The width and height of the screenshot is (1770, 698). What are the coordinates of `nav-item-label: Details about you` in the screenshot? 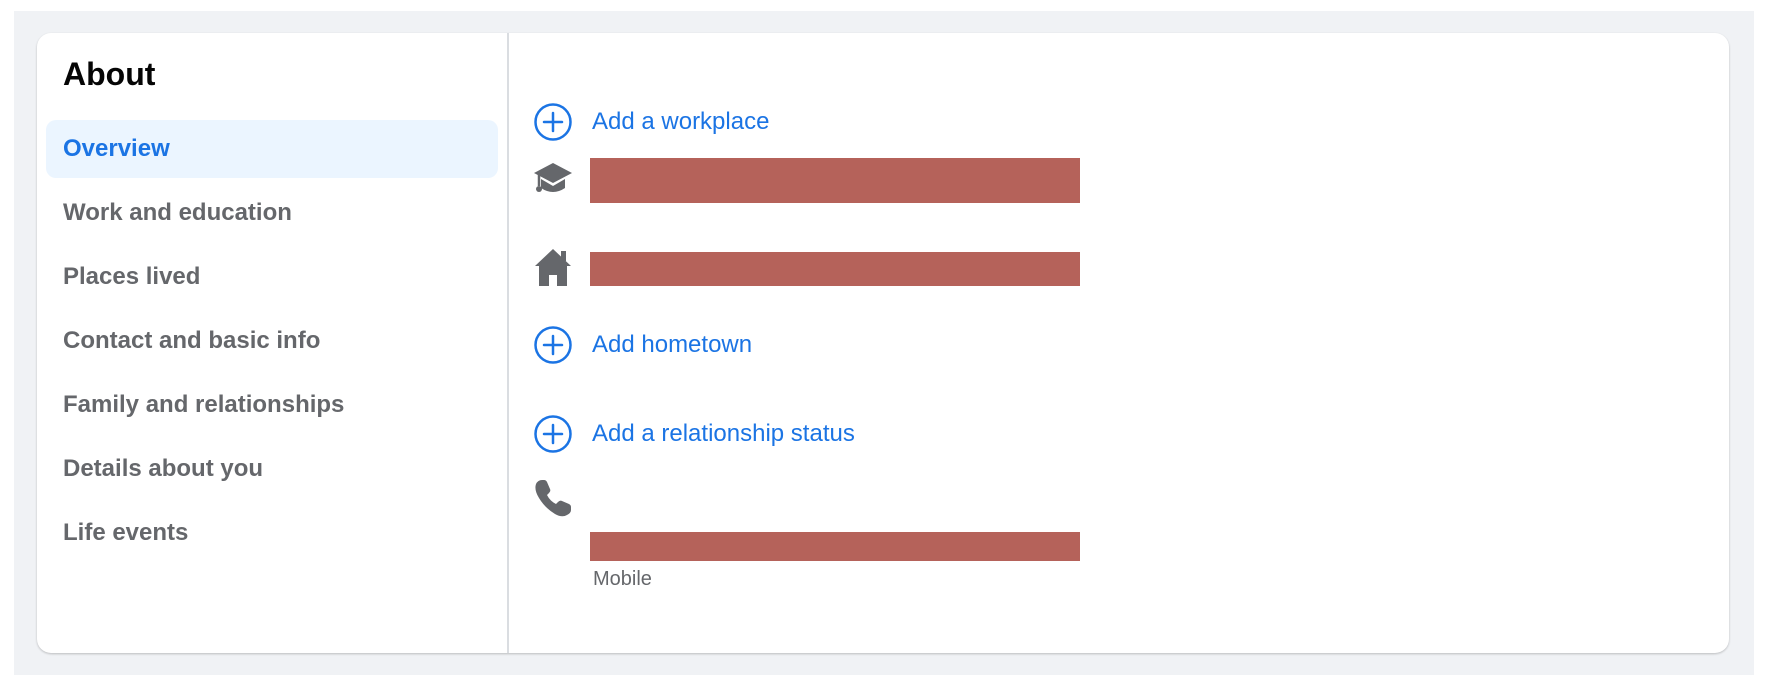 It's located at (163, 468).